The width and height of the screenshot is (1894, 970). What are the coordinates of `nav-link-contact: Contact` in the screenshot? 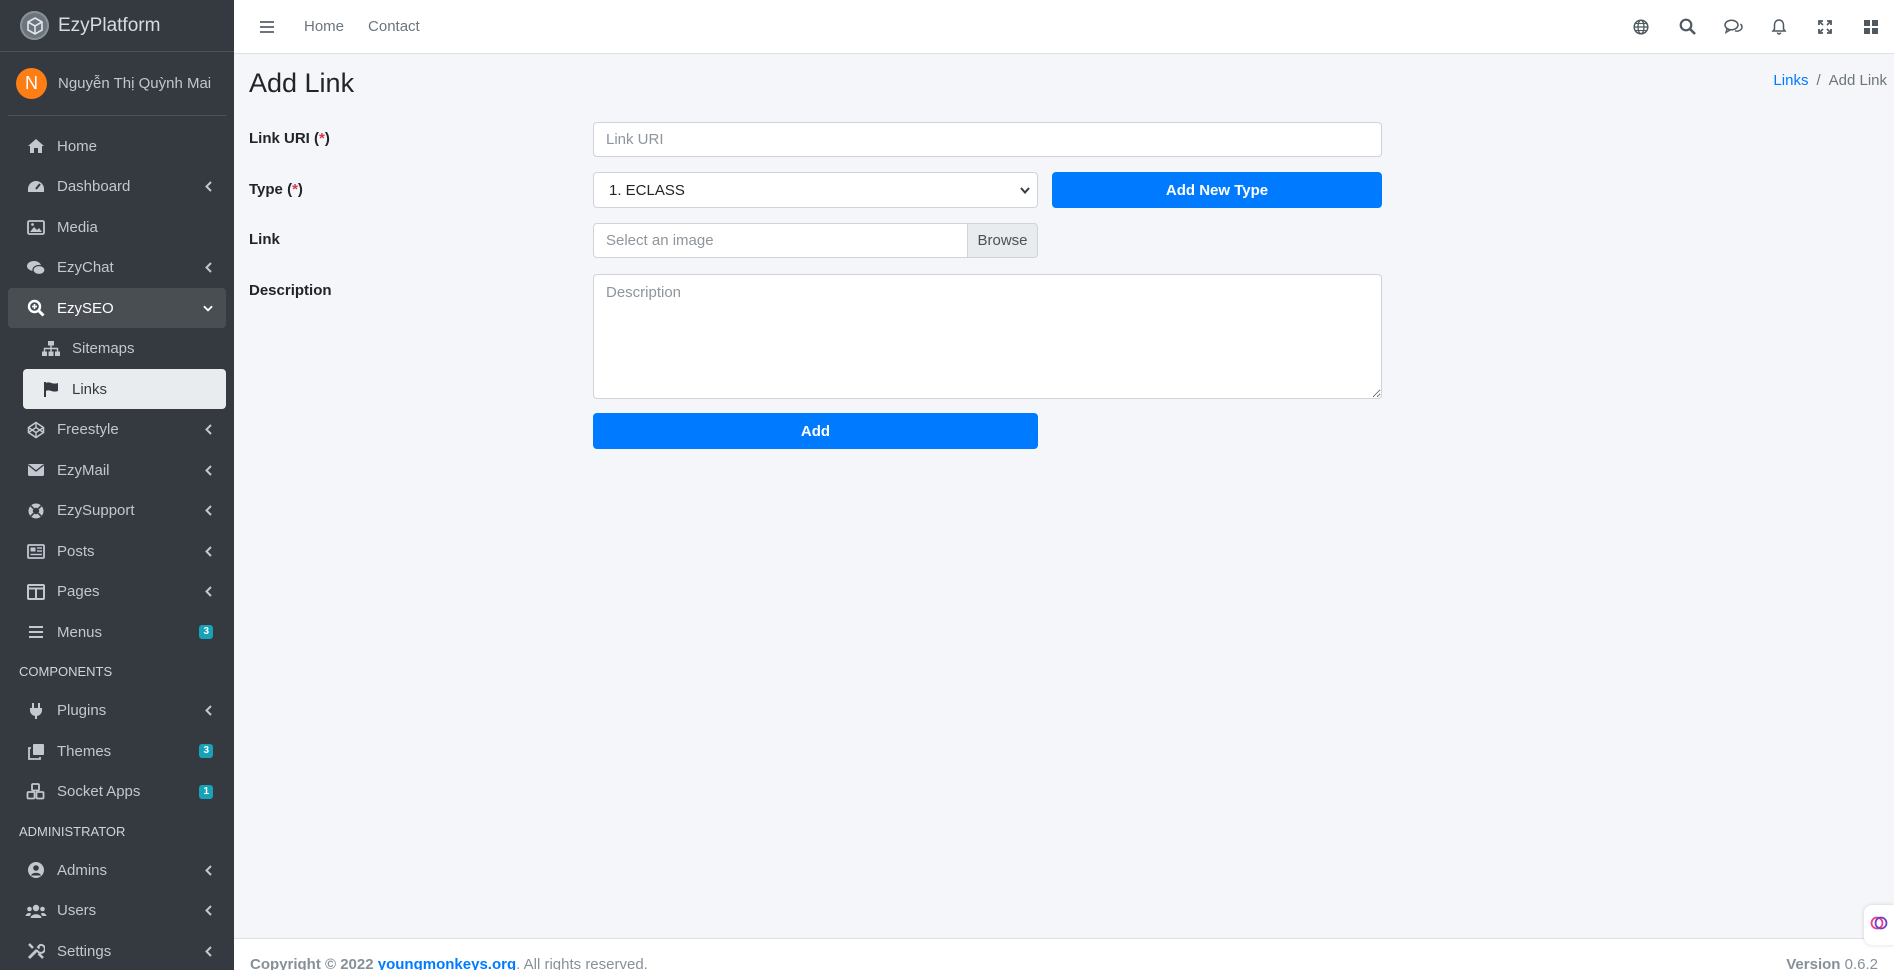 It's located at (394, 26).